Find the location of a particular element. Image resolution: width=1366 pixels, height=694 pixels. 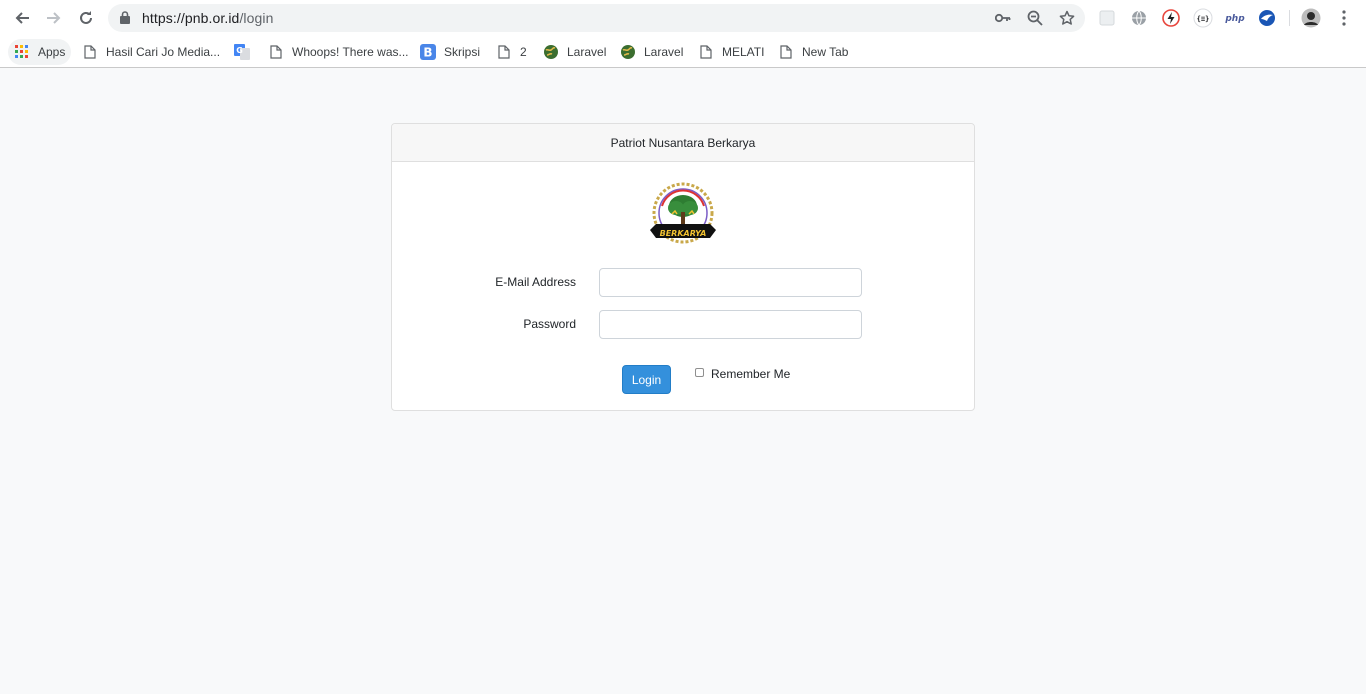

remember-me-label: Remember Me is located at coordinates (750, 374).